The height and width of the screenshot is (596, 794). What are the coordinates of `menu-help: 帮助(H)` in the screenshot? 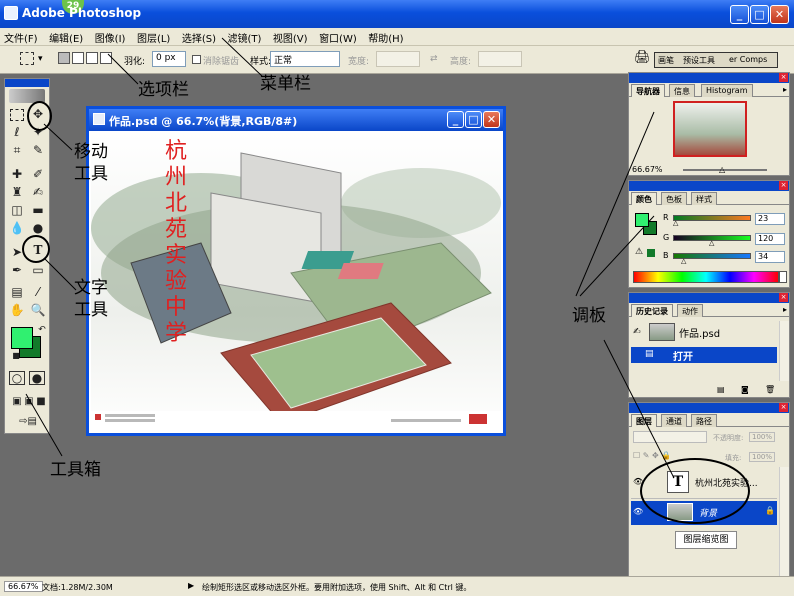 It's located at (385, 37).